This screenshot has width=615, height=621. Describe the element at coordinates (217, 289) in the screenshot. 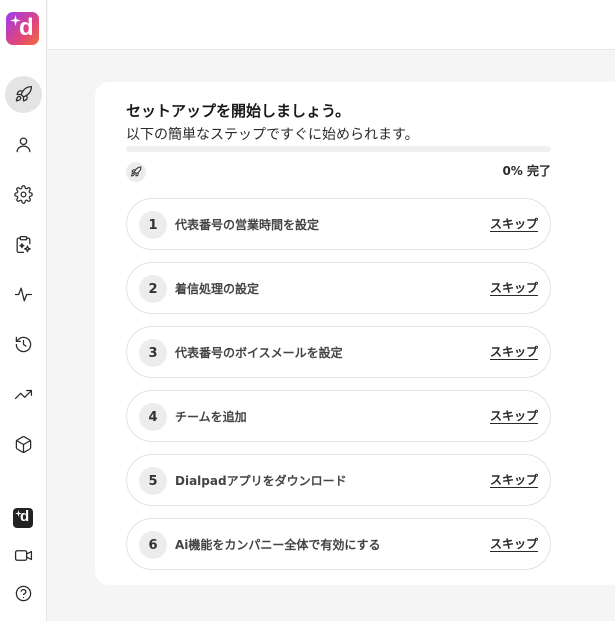

I see `step-label: 着信処理の設定` at that location.